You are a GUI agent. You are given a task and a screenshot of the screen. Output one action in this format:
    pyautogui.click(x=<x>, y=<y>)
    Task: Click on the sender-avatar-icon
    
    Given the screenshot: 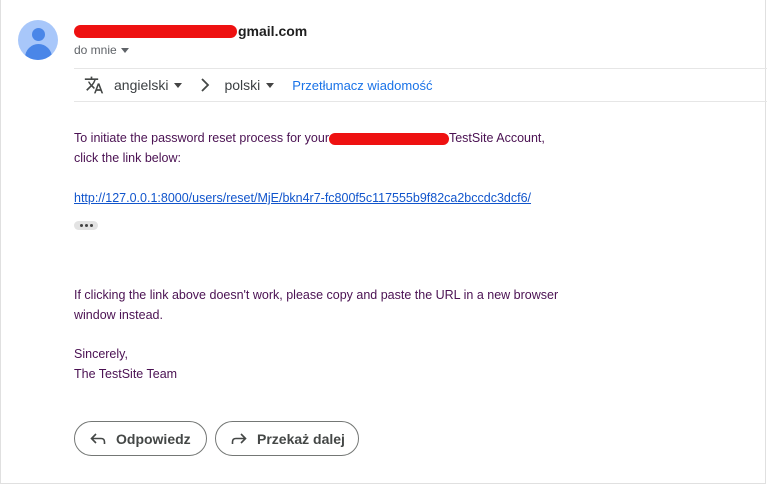 What is the action you would take?
    pyautogui.click(x=38, y=40)
    